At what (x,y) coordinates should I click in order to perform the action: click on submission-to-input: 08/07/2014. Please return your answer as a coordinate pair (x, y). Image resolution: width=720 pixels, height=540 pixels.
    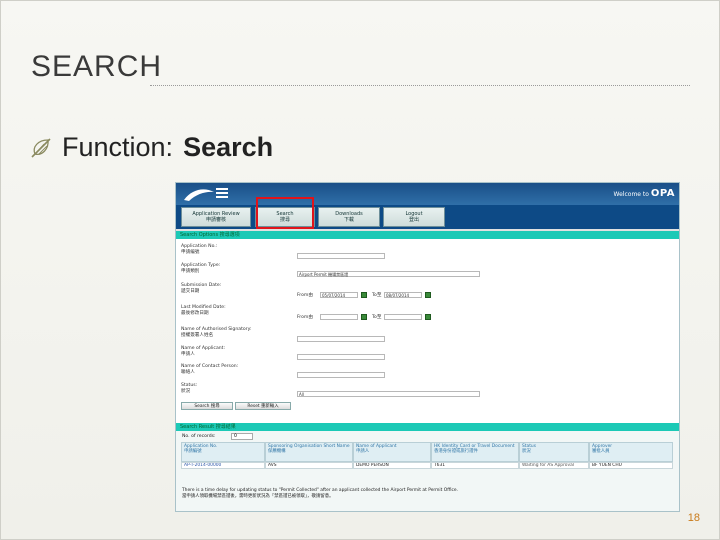
    Looking at the image, I should click on (403, 295).